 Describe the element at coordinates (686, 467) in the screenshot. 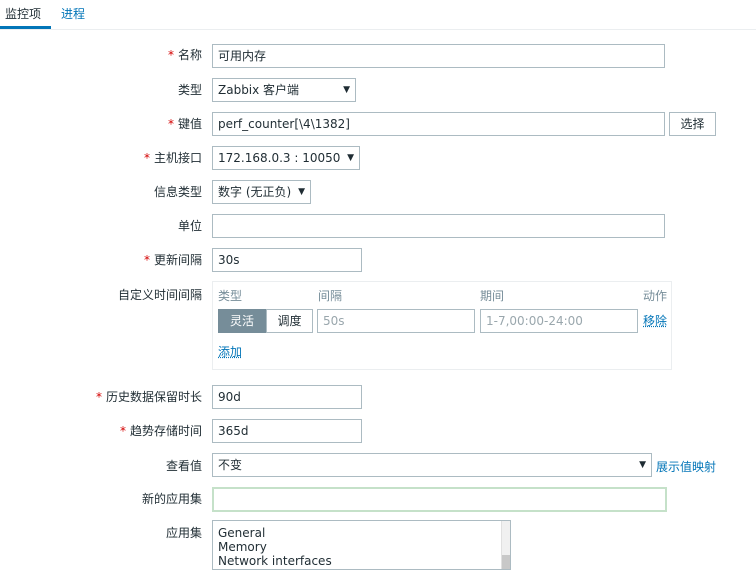

I see `show-value-mapping-link: 展示值映射` at that location.